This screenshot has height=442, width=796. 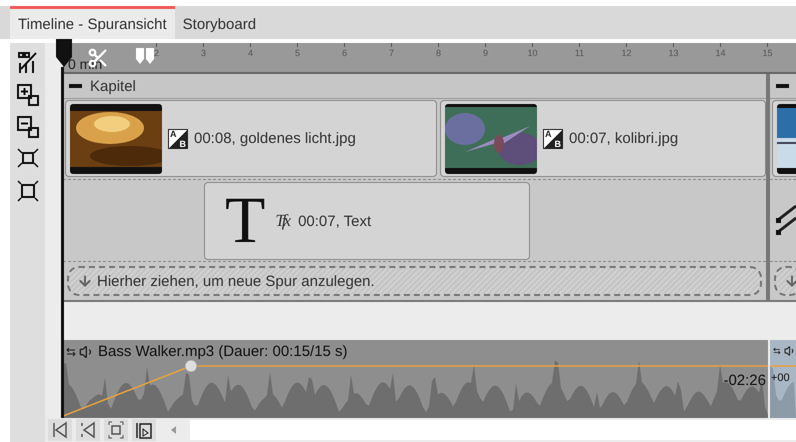 I want to click on ruler-tick-label: 4, so click(x=250, y=57).